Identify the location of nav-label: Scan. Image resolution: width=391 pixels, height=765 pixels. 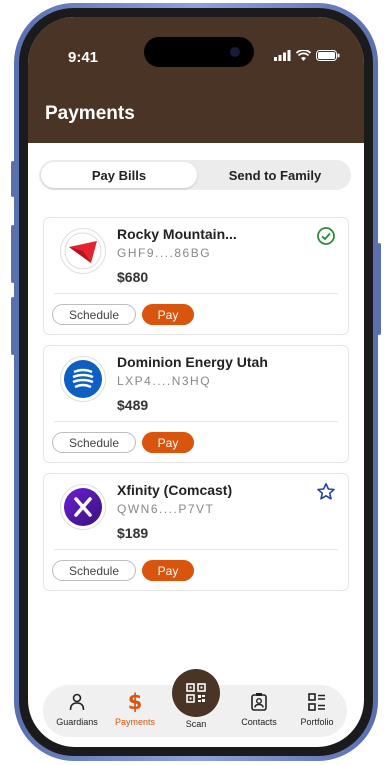
(196, 724).